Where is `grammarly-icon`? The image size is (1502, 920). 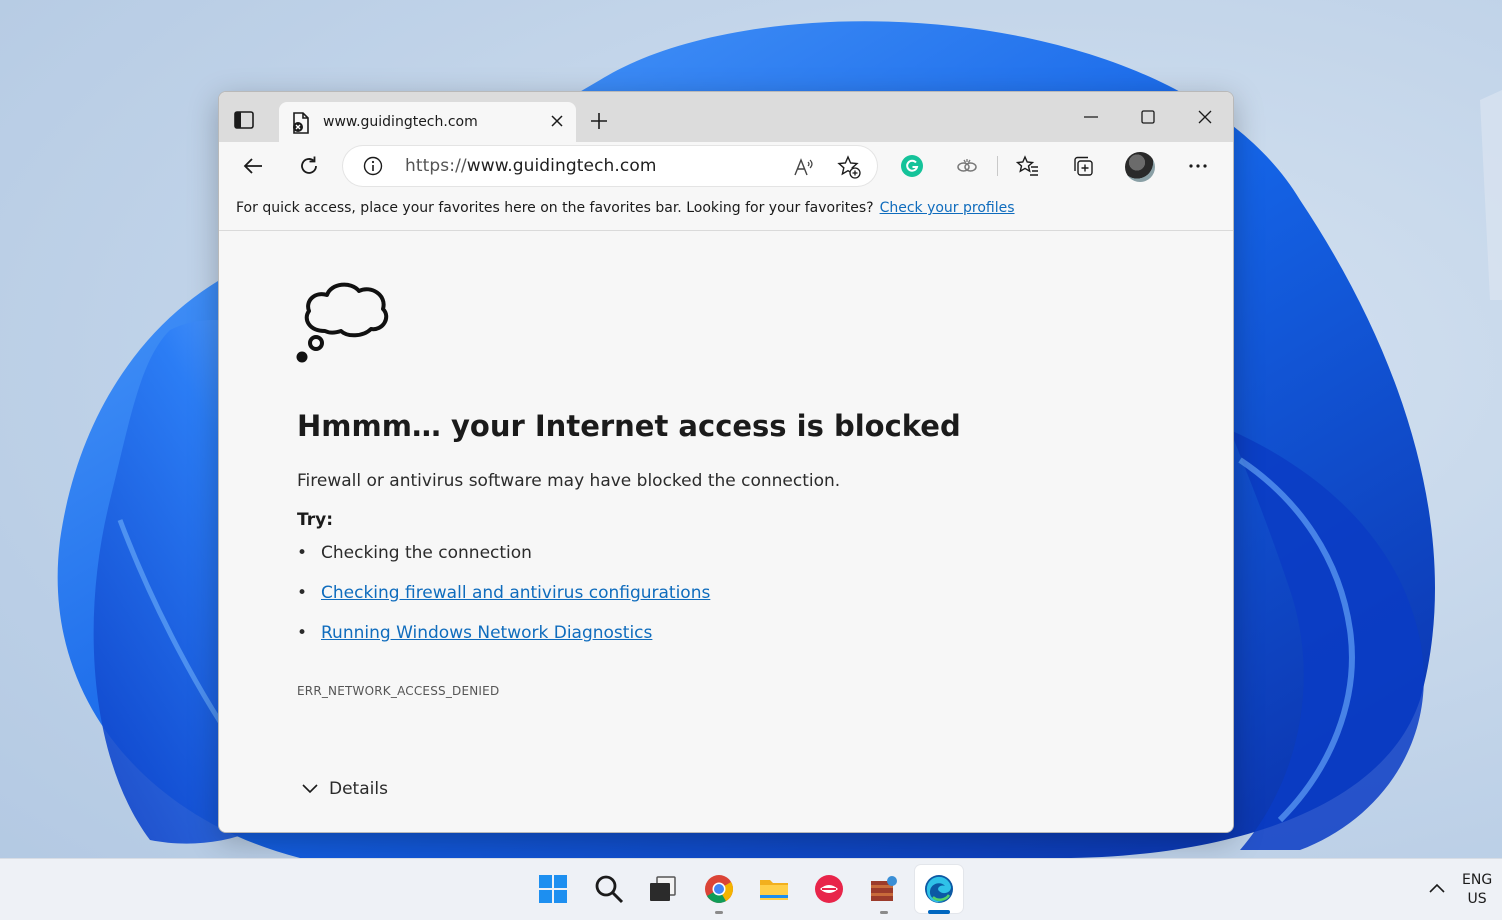 grammarly-icon is located at coordinates (912, 166).